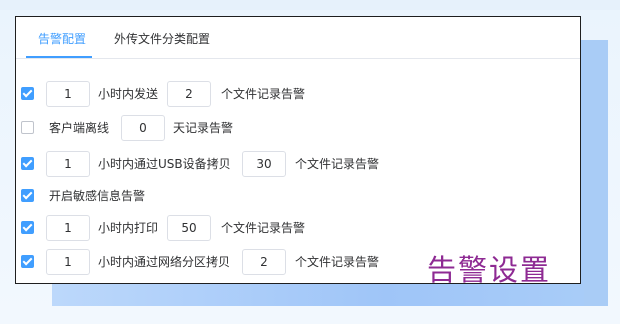 Image resolution: width=620 pixels, height=324 pixels. What do you see at coordinates (27, 127) in the screenshot?
I see `rule-checkbox-client-offline` at bounding box center [27, 127].